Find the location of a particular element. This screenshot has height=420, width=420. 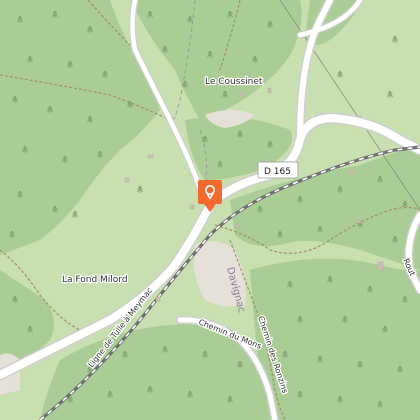

road-shield-d165: D 165 is located at coordinates (278, 170).